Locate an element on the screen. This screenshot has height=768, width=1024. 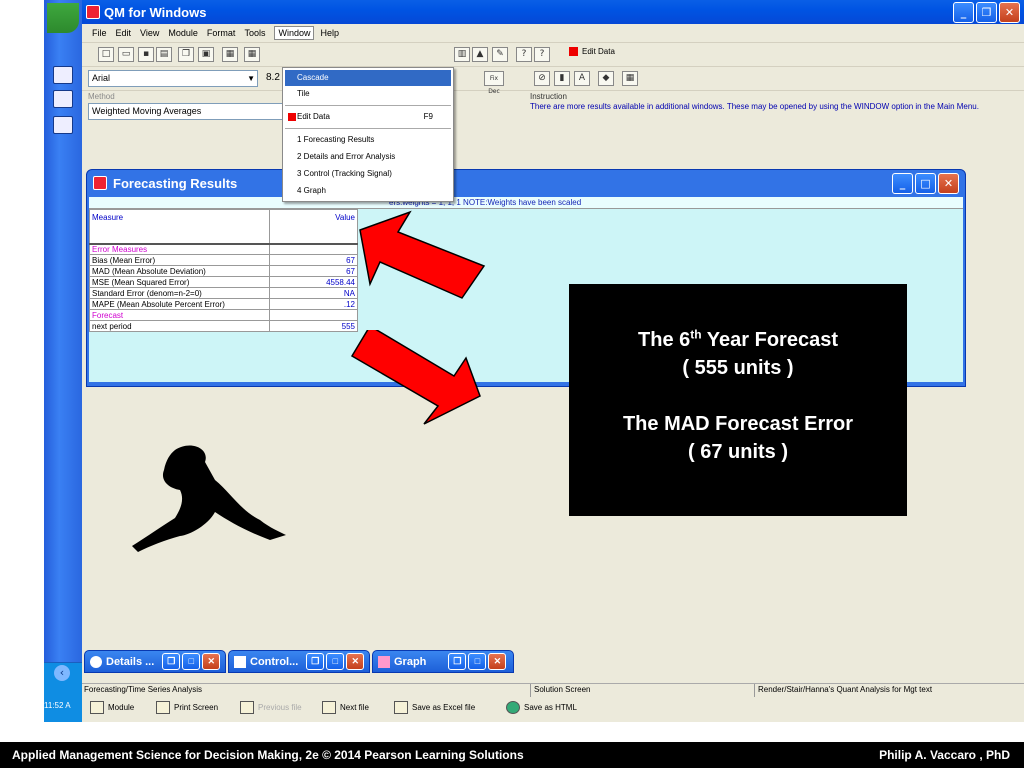
menu-module: Module is located at coordinates (183, 33).